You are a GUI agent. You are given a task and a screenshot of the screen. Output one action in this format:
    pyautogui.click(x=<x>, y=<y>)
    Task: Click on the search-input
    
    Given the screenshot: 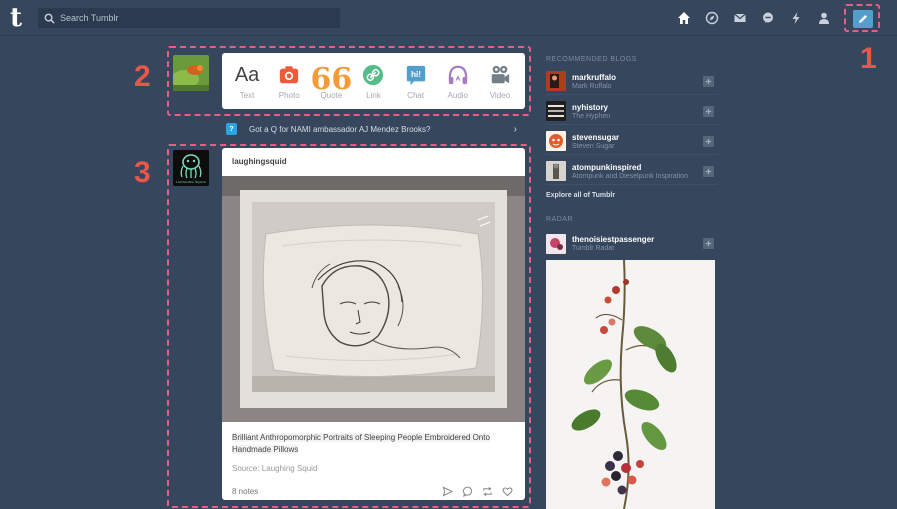 What is the action you would take?
    pyautogui.click(x=195, y=18)
    